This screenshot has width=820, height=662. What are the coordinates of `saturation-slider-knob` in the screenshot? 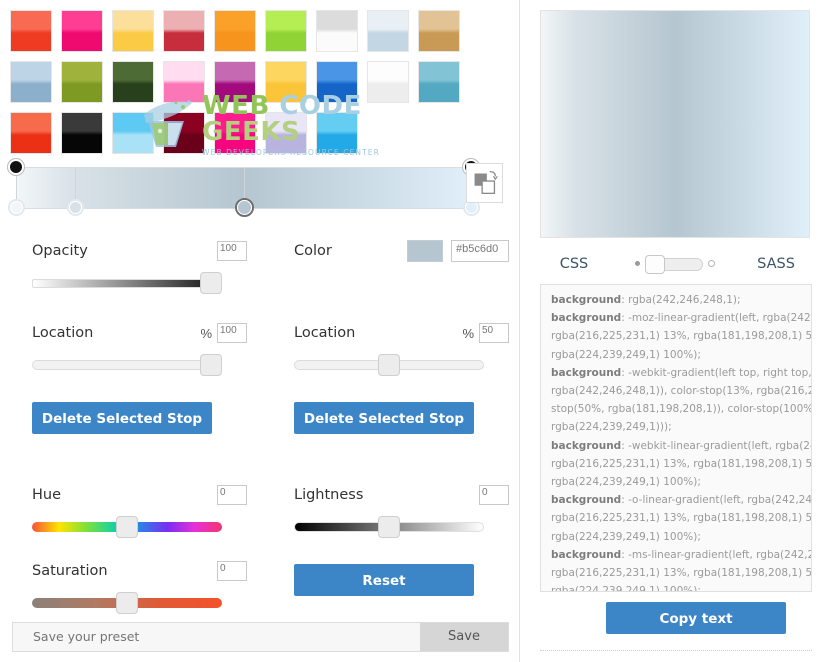 It's located at (127, 603).